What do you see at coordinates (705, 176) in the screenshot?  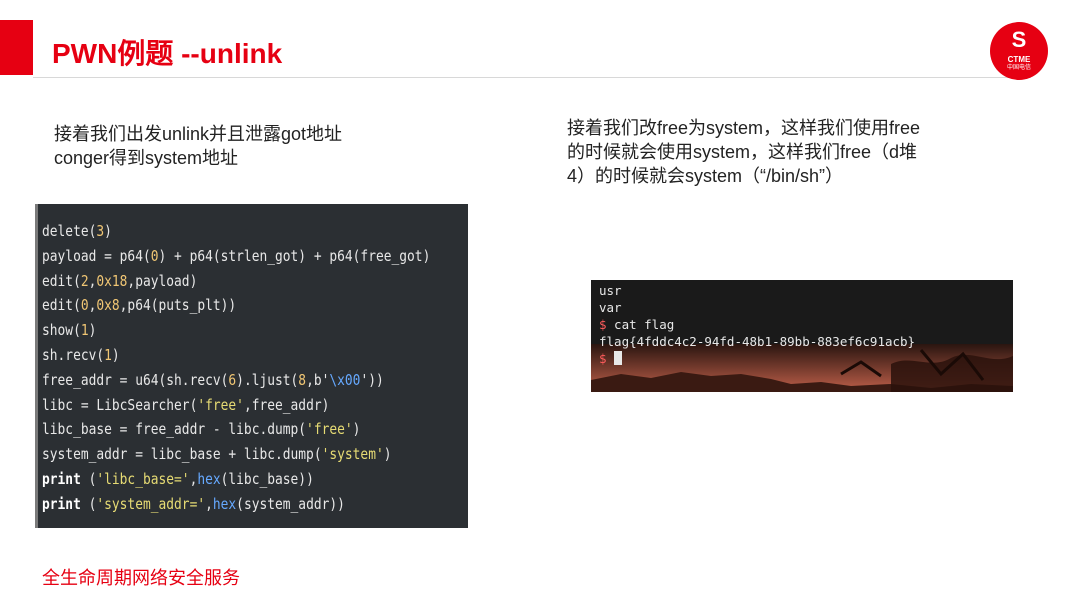 I see `right-description-line: 4）的时候就会system（“/bin/sh”）` at bounding box center [705, 176].